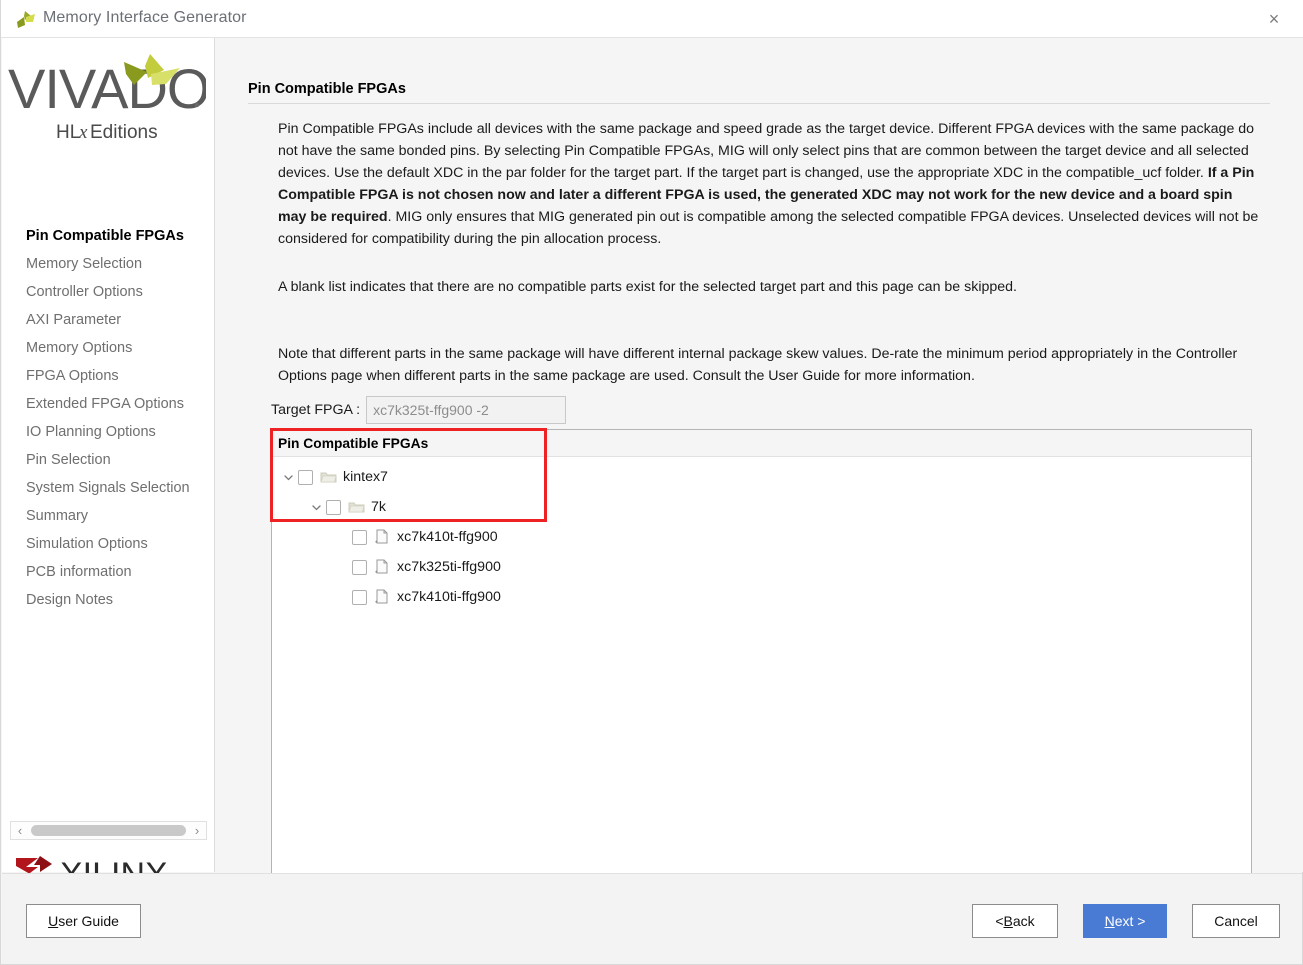  Describe the element at coordinates (1130, 921) in the screenshot. I see `next-label: ext >` at that location.